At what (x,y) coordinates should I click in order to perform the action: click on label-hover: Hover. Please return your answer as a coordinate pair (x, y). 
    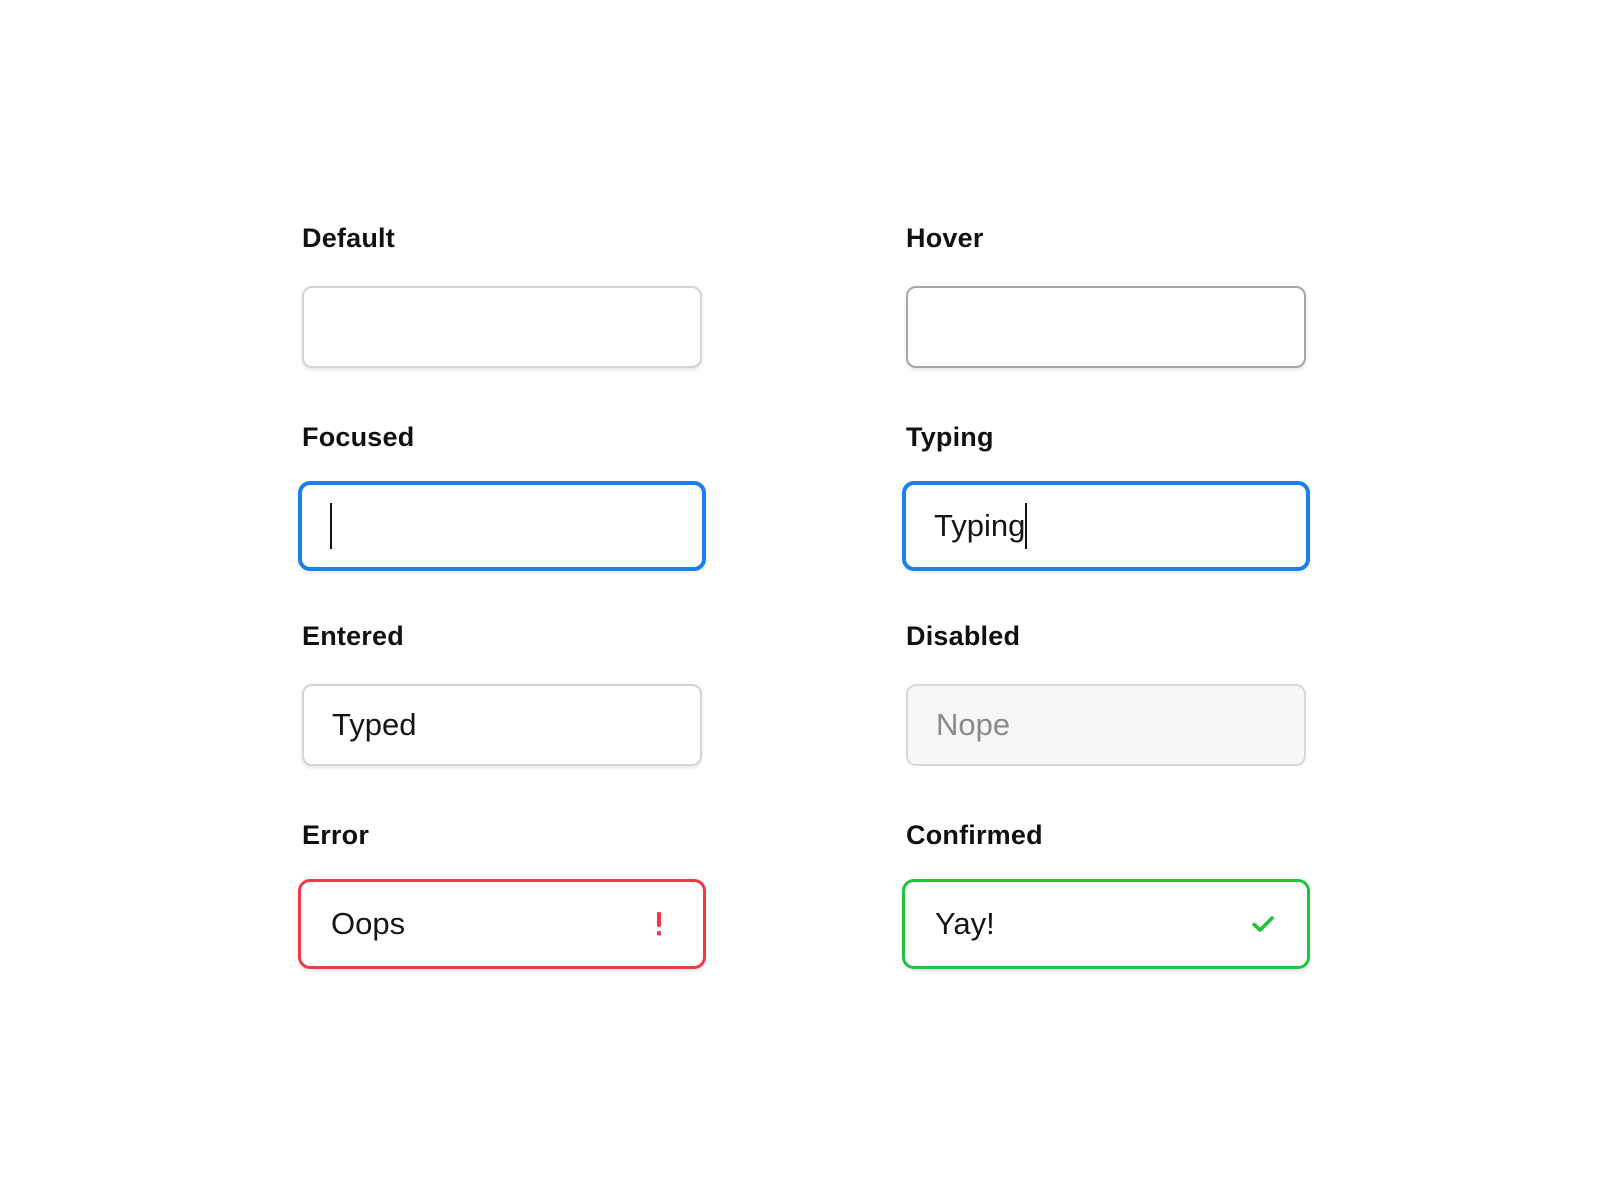
    Looking at the image, I should click on (945, 238).